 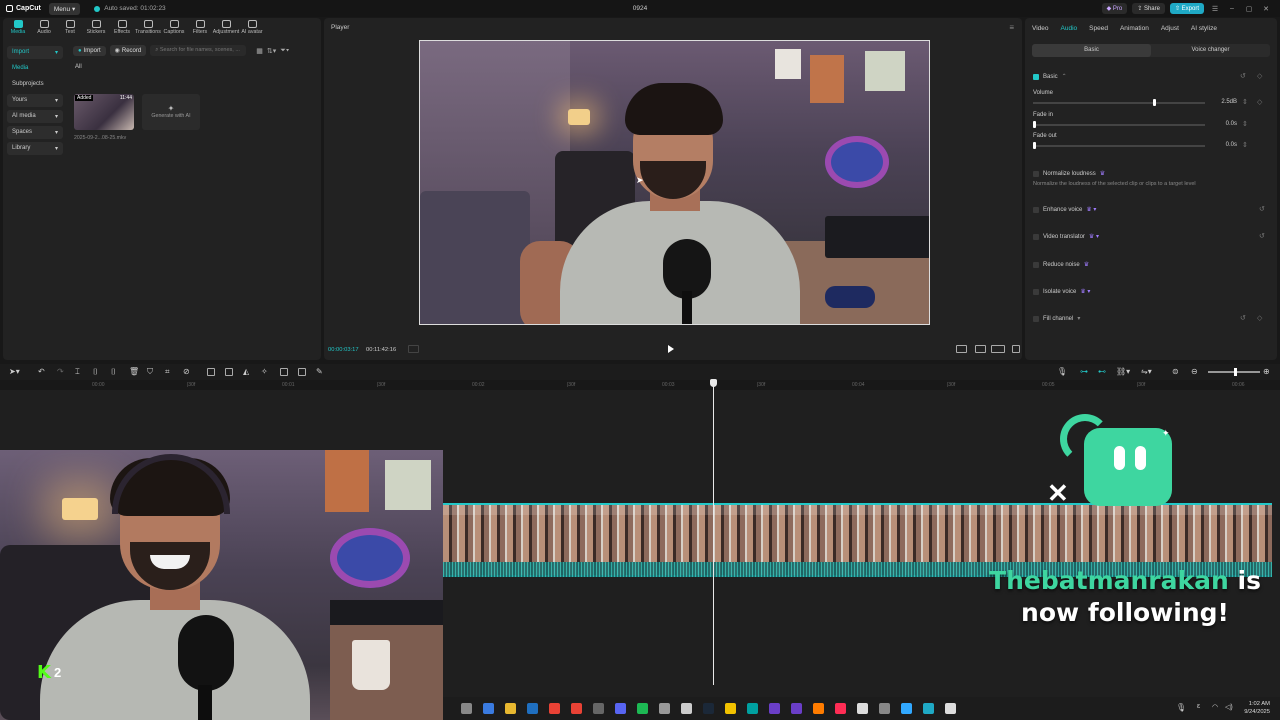 I want to click on isolate-voice-row: Isolate voice ♛ ▾, so click(x=1061, y=291).